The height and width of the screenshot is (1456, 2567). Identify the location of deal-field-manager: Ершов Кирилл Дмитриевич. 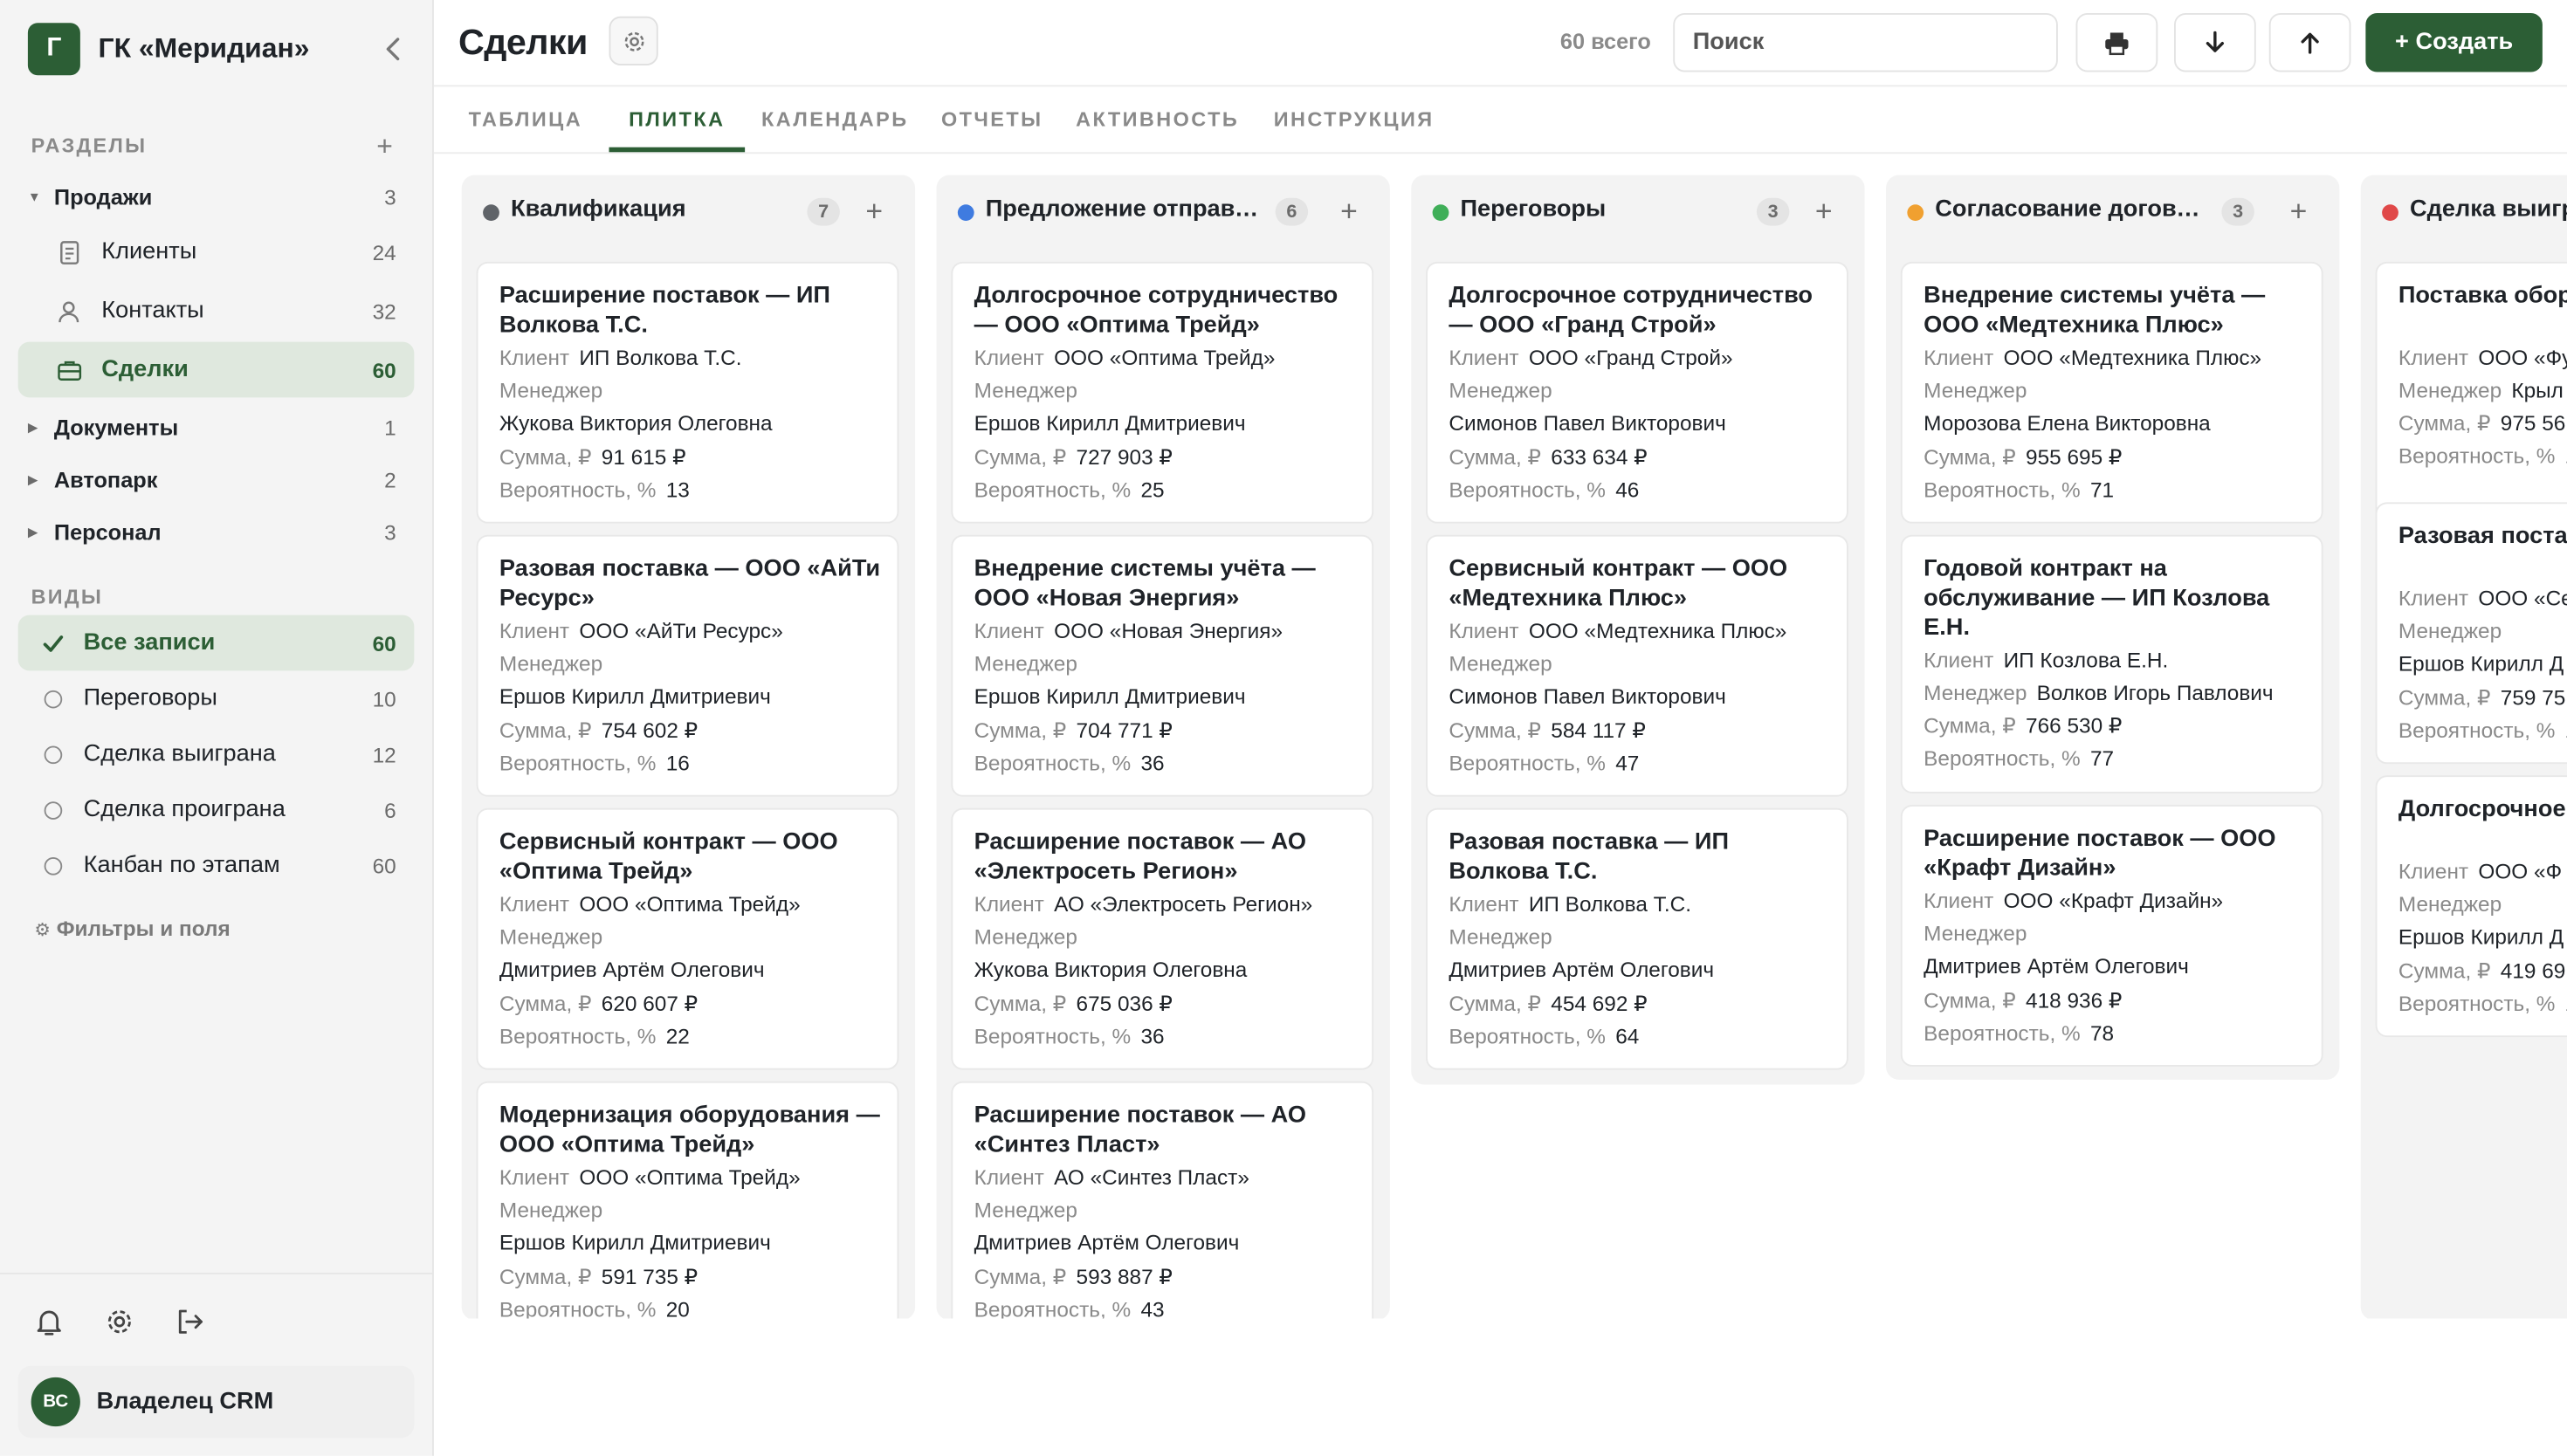
(693, 699).